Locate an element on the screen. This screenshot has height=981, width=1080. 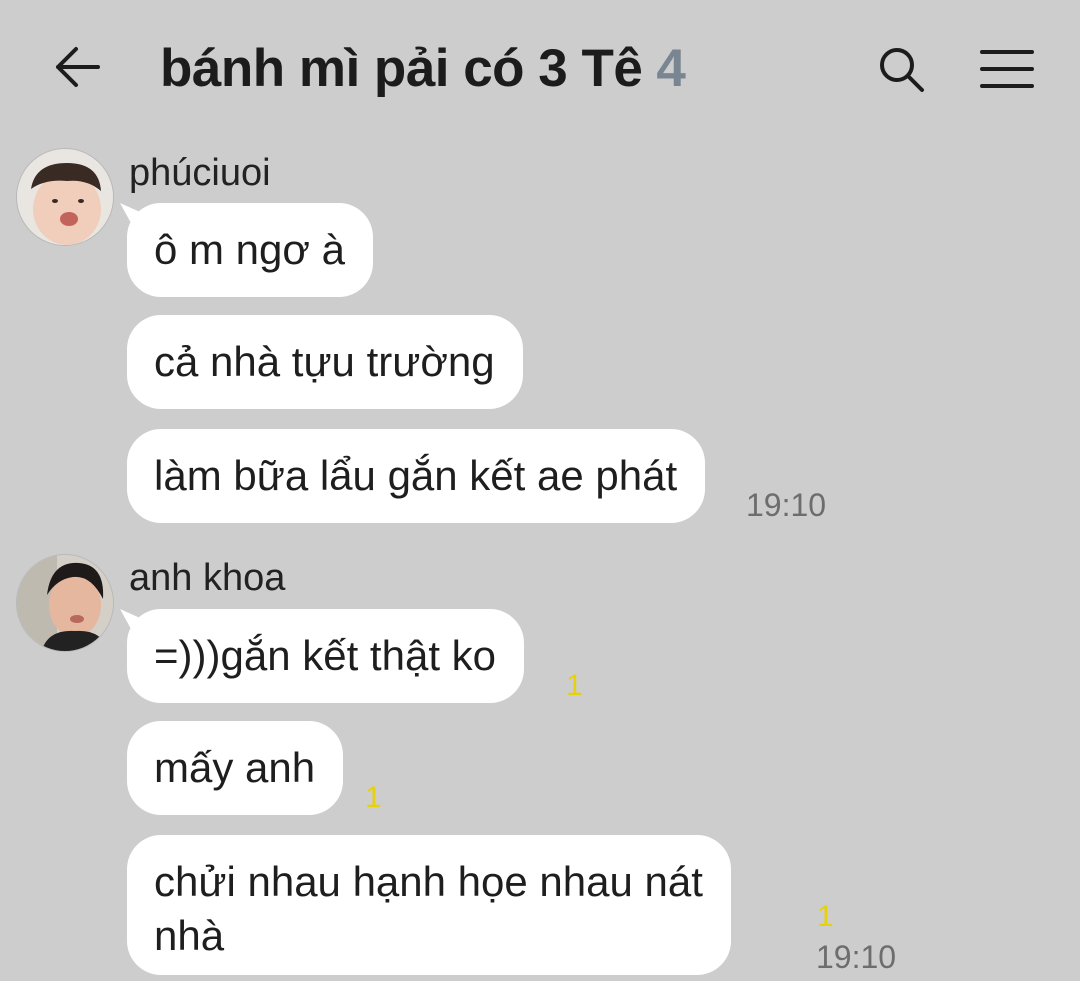
message-text: làm bữa lẩu gắn kết ae phát is located at coordinates (416, 475).